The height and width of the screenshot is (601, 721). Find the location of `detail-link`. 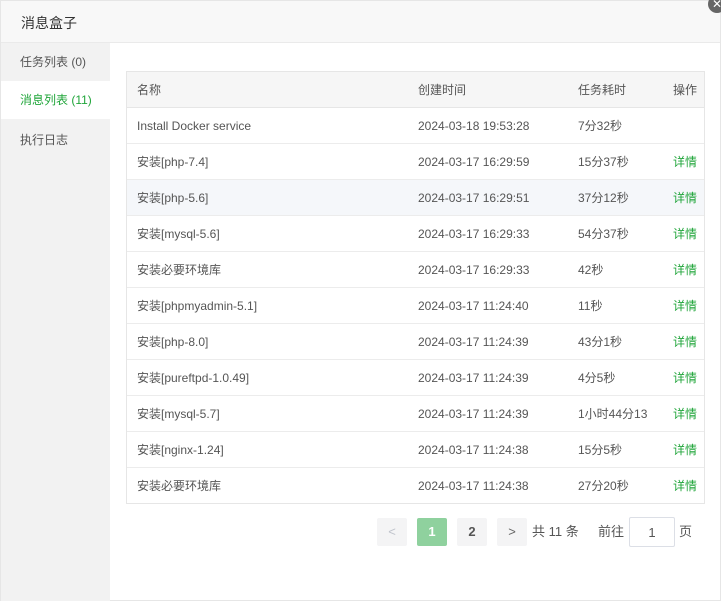

detail-link is located at coordinates (688, 126).